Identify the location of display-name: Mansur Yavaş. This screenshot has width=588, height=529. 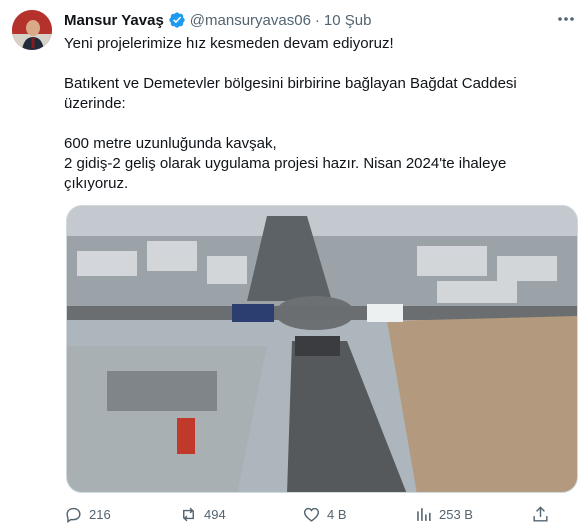
(114, 20).